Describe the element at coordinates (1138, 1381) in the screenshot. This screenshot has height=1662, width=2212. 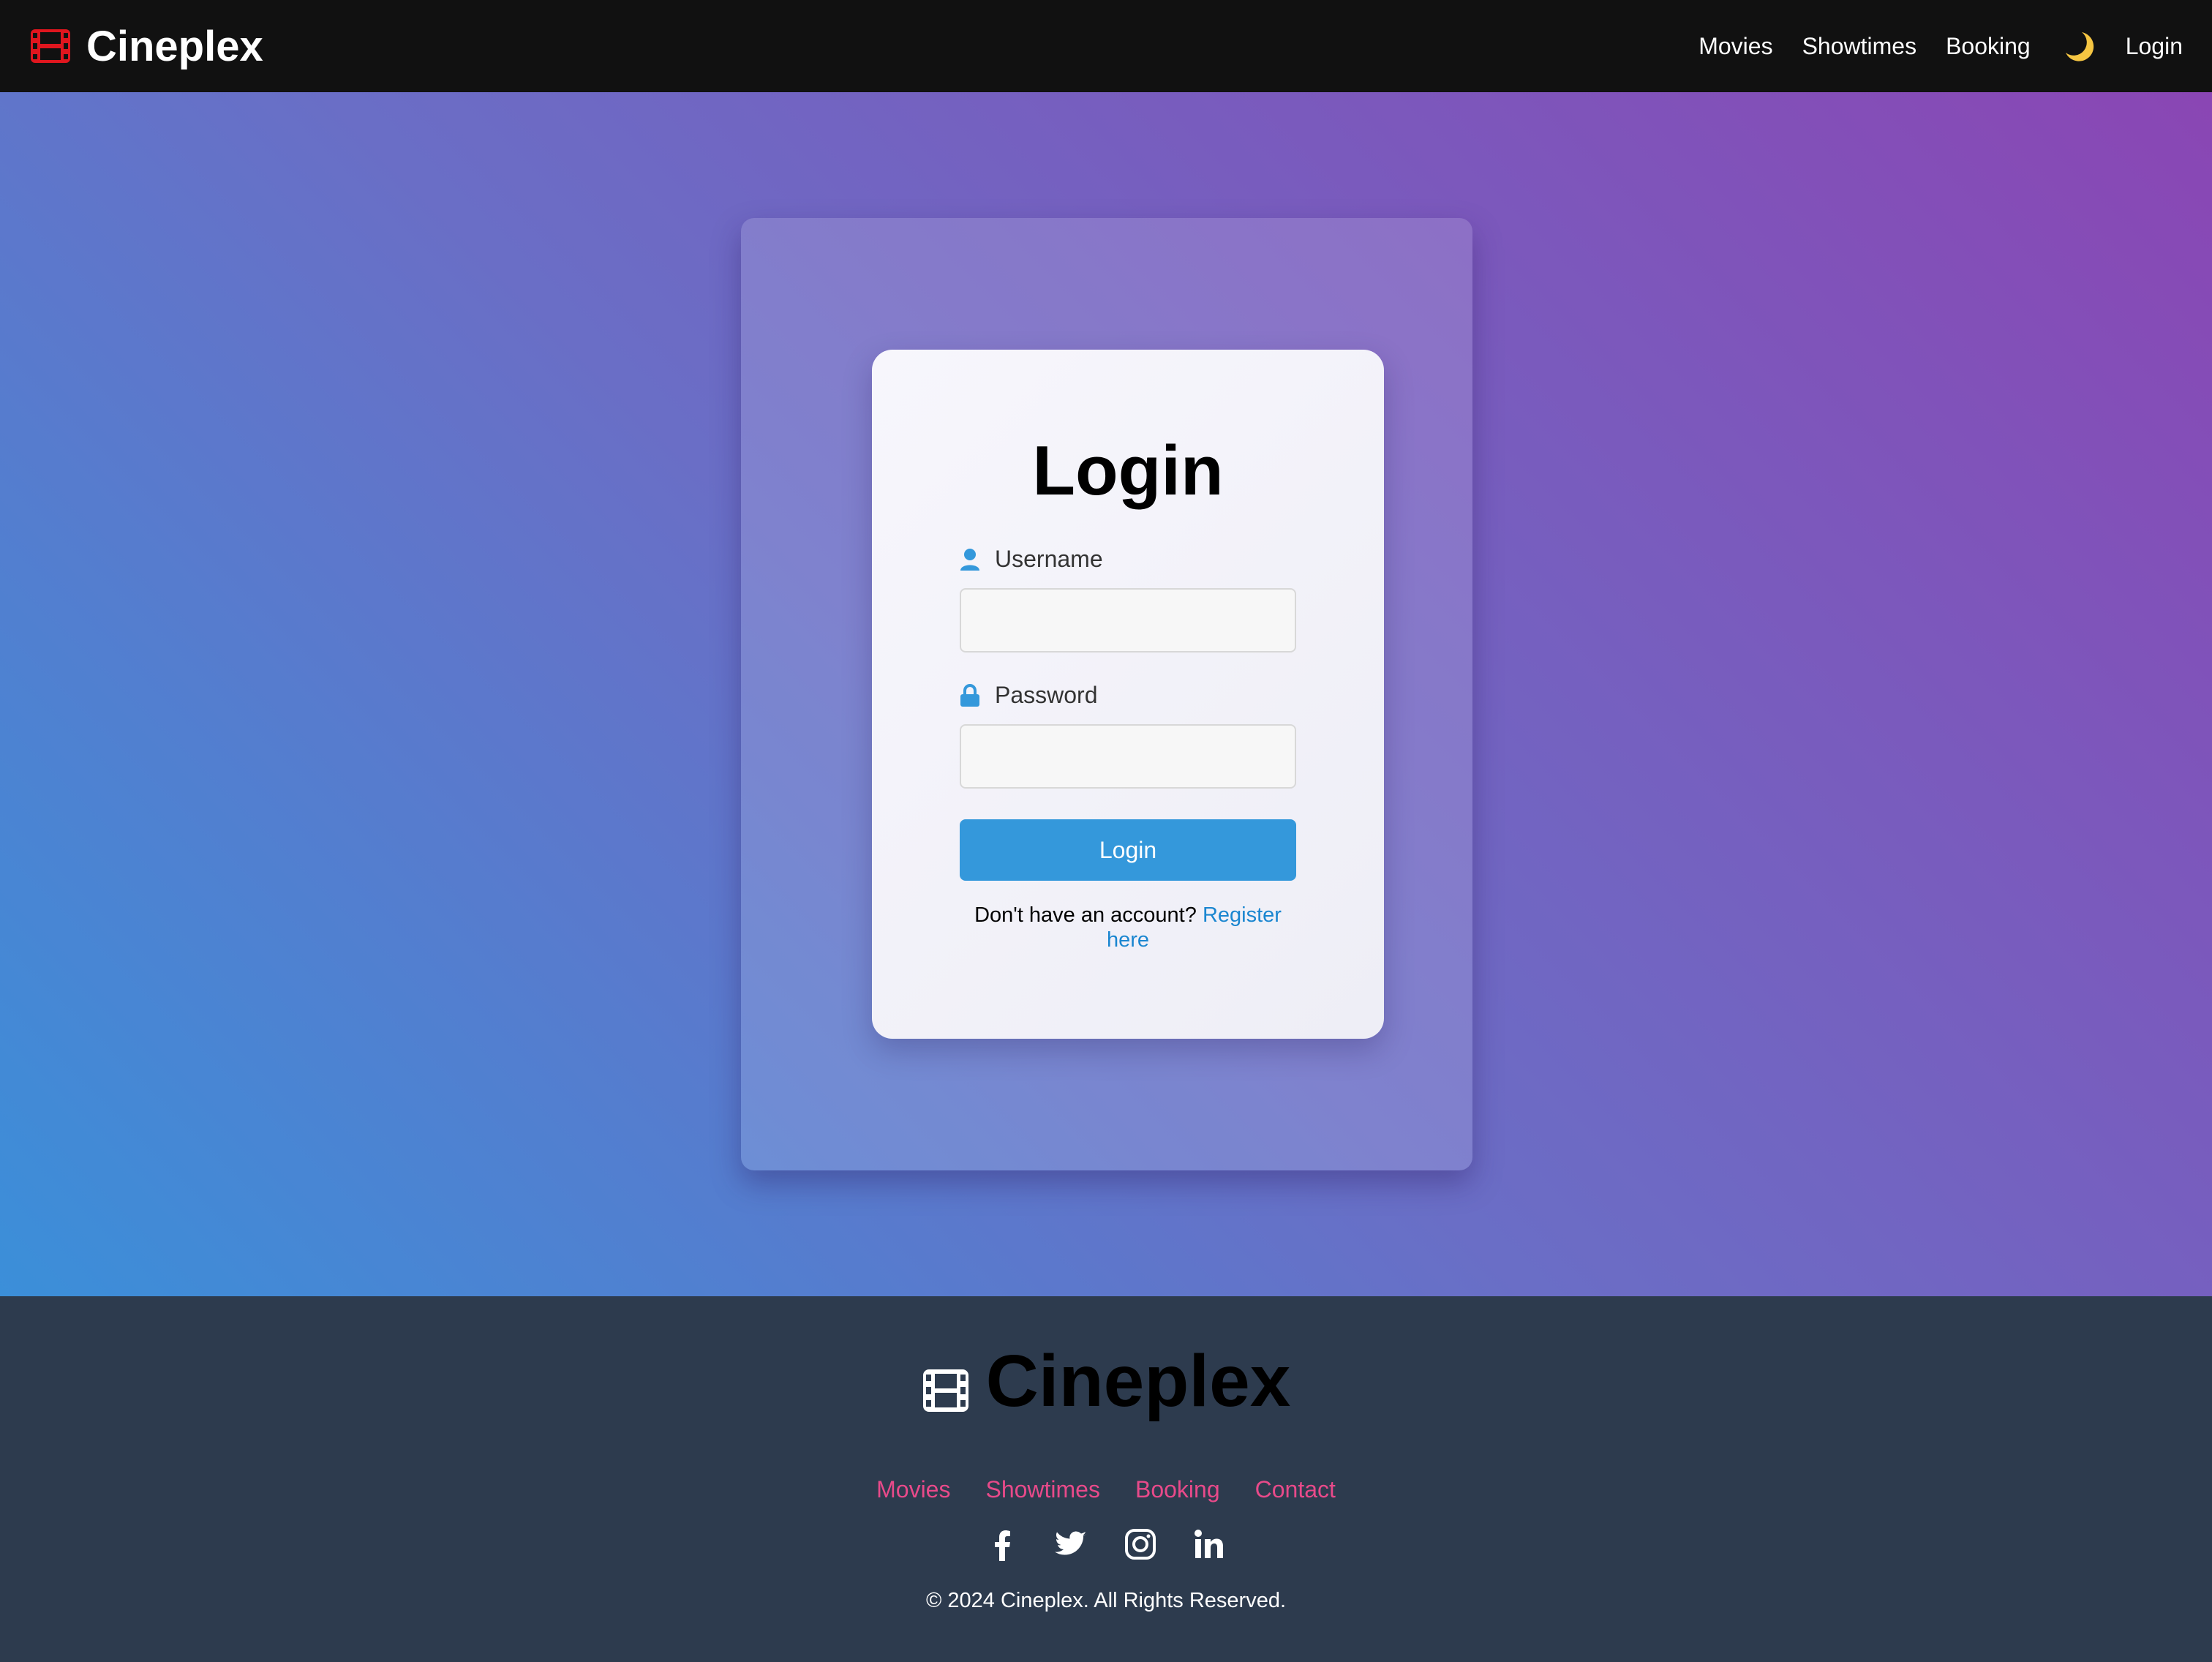
I see `footer-brand-name: Cineplex` at that location.